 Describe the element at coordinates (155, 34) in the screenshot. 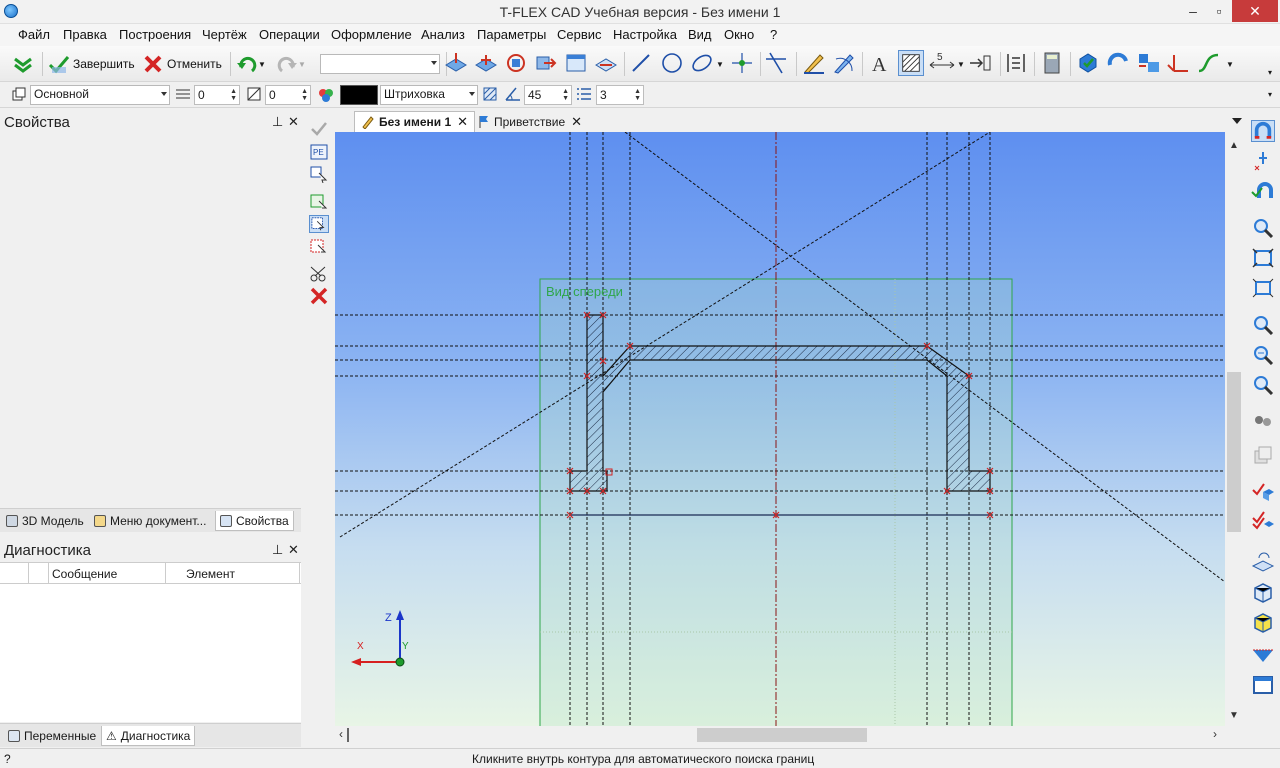

I see `menu-construct: Построения` at that location.